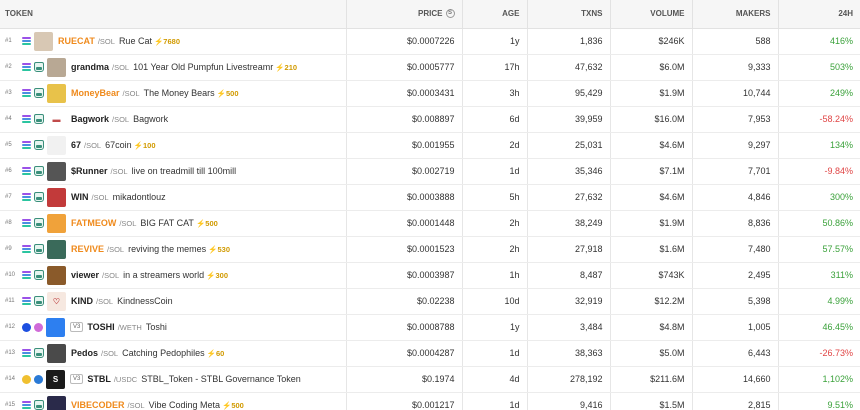 The width and height of the screenshot is (860, 410). Describe the element at coordinates (735, 14) in the screenshot. I see `header-makers: MAKERS` at that location.